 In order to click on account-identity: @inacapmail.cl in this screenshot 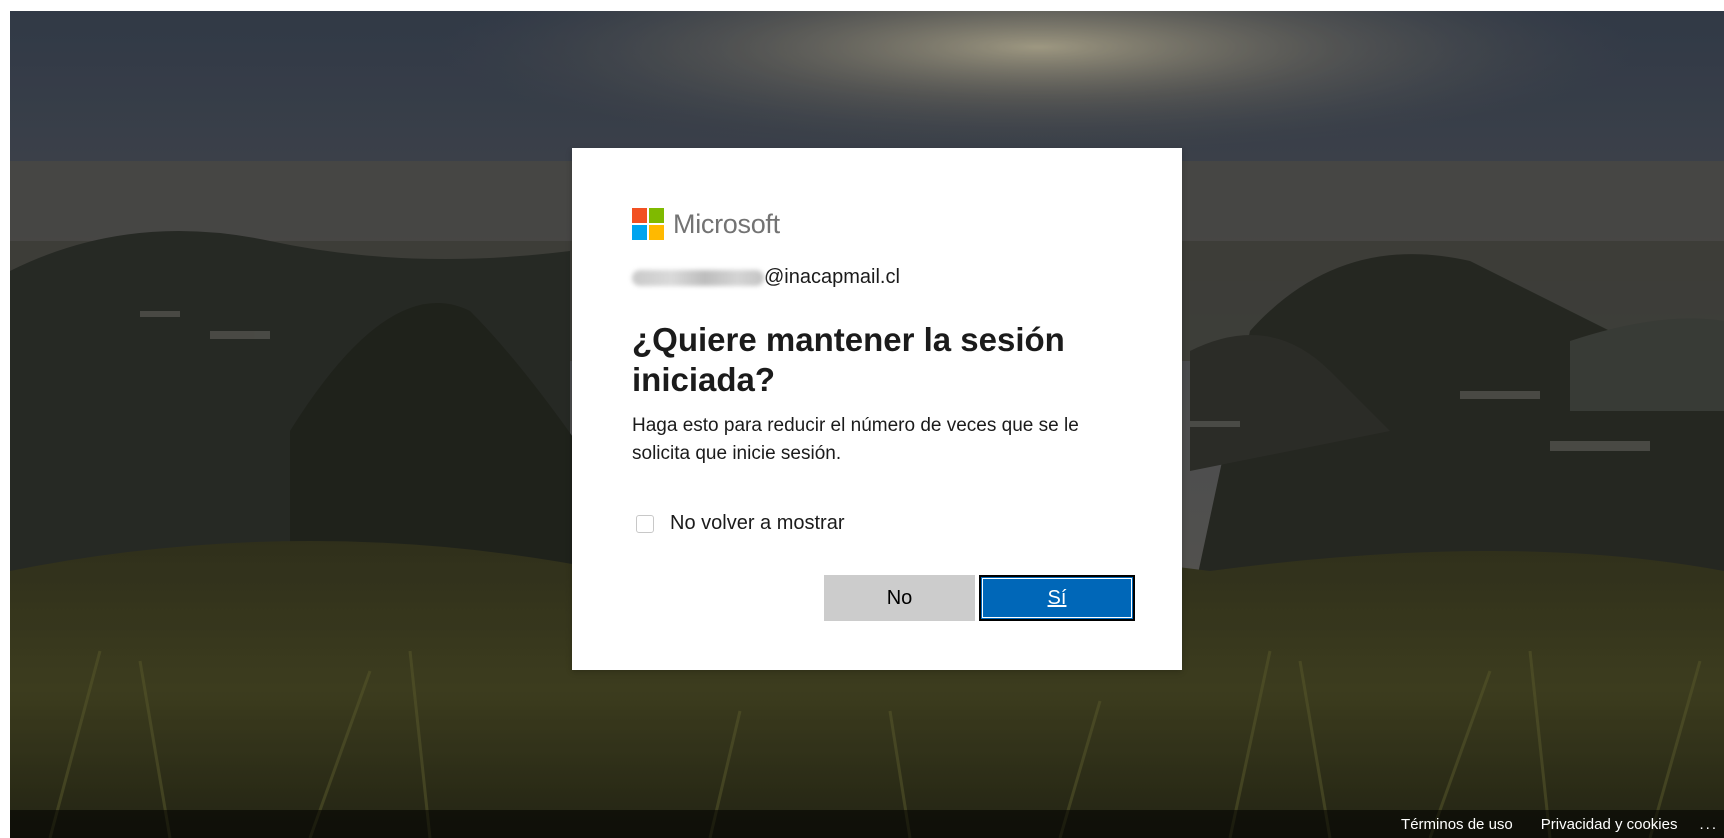, I will do `click(766, 277)`.